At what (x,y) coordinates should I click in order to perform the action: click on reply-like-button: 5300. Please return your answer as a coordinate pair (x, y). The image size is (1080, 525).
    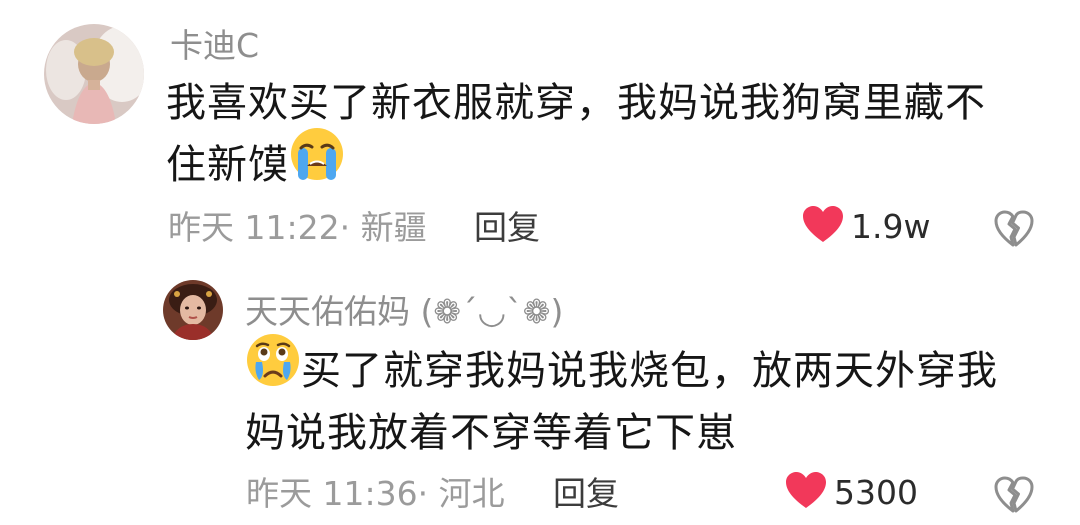
    Looking at the image, I should click on (852, 493).